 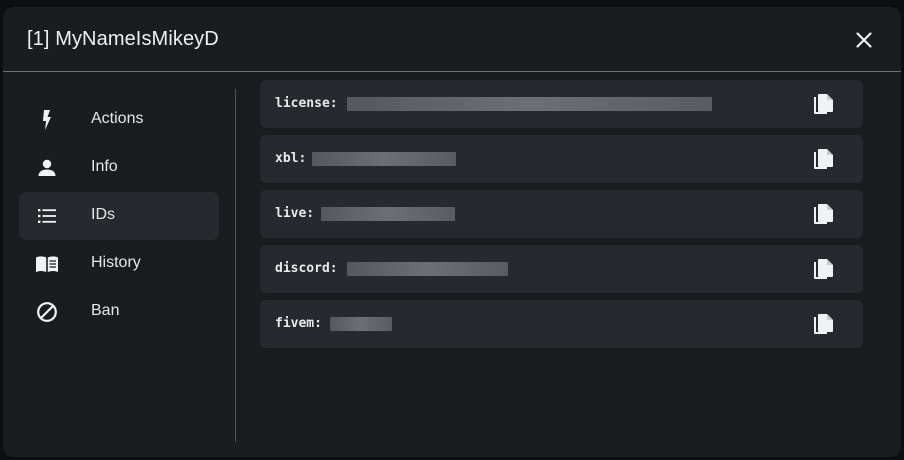 What do you see at coordinates (291, 158) in the screenshot?
I see `id-key: xbl:` at bounding box center [291, 158].